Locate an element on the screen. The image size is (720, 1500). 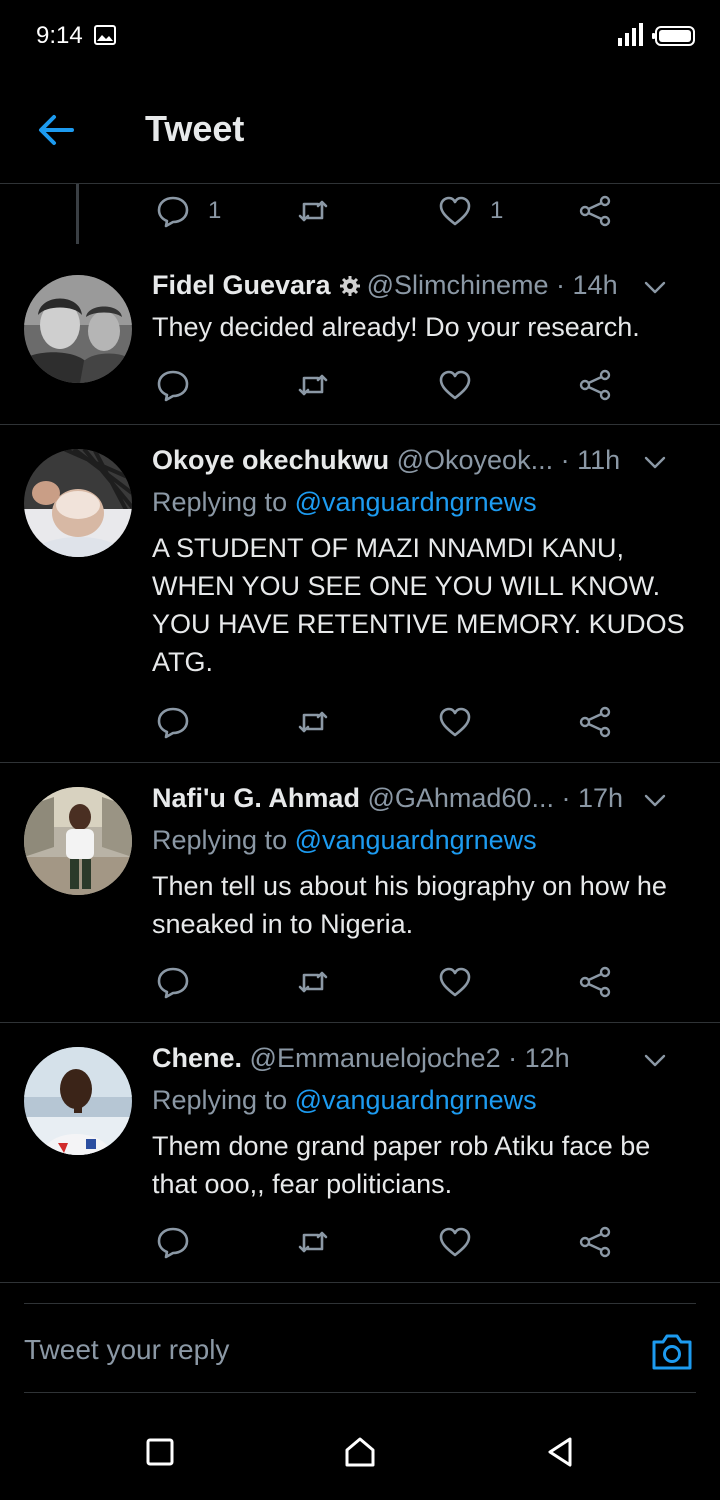
gallery-notification-icon is located at coordinates (105, 35).